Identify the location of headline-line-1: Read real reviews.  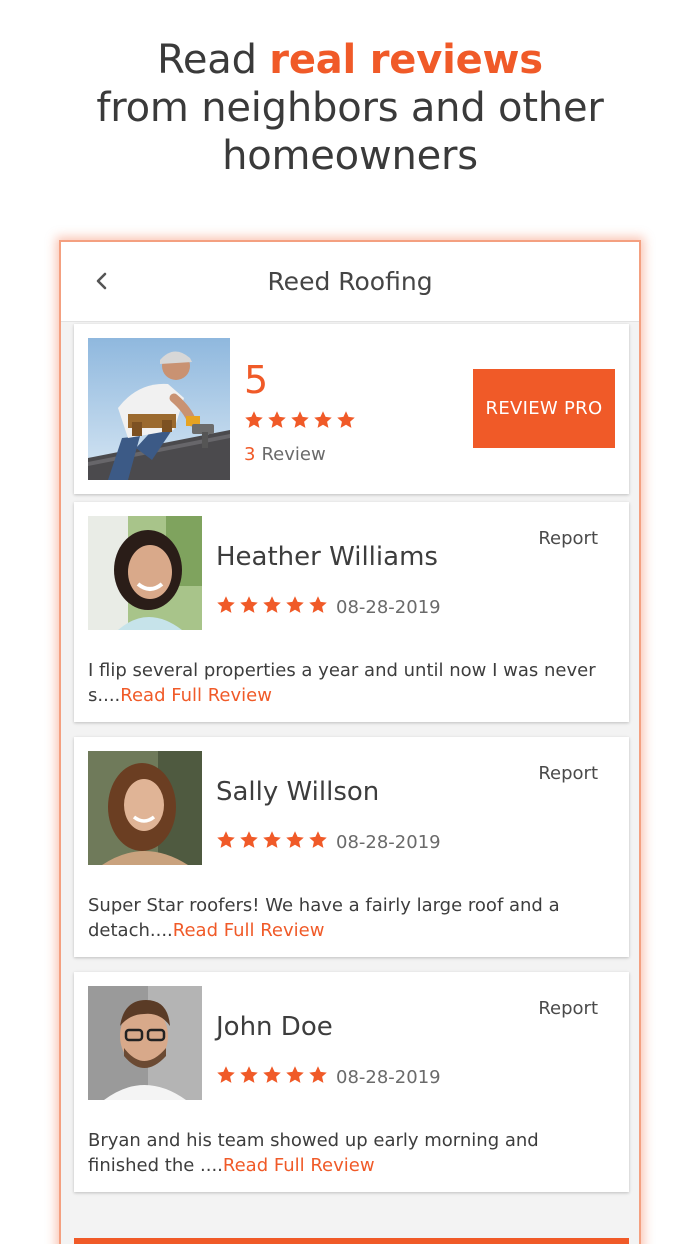
(350, 60).